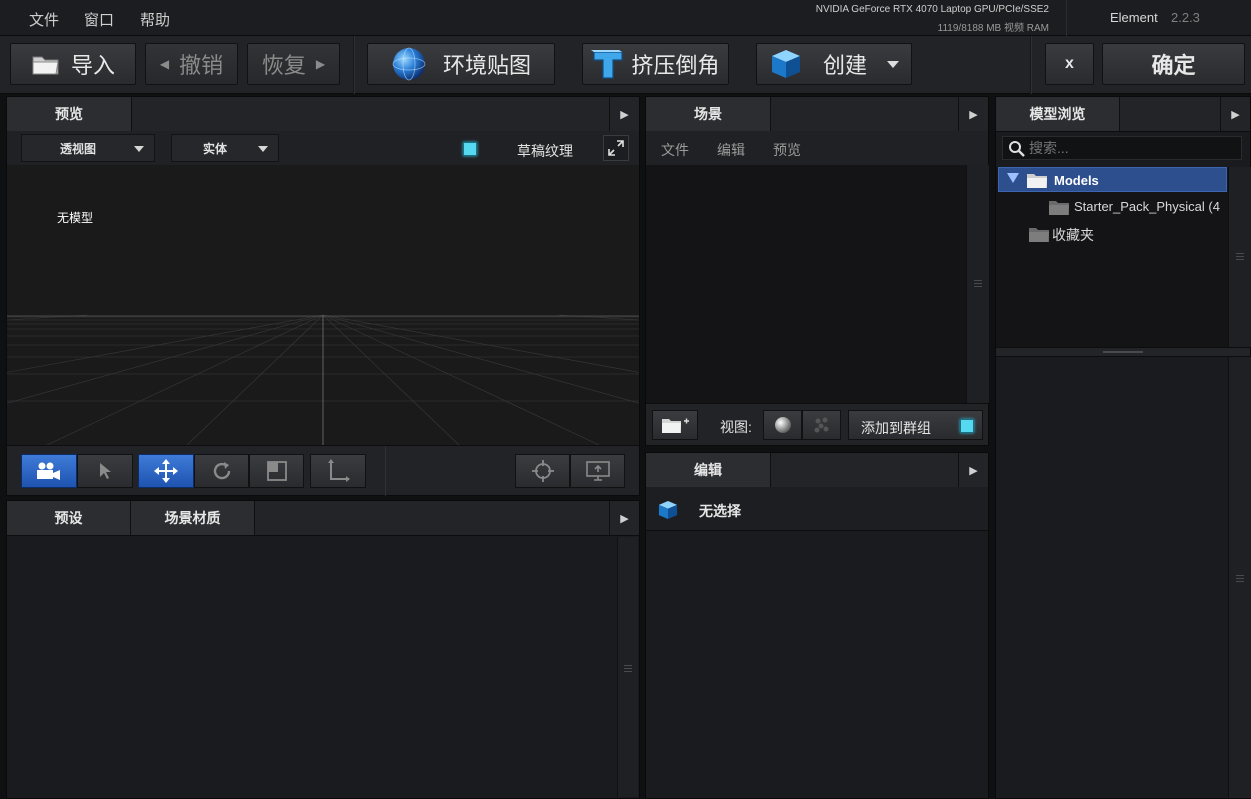 This screenshot has height=799, width=1251. What do you see at coordinates (88, 148) in the screenshot?
I see `view-mode-dropdown: 透视图` at bounding box center [88, 148].